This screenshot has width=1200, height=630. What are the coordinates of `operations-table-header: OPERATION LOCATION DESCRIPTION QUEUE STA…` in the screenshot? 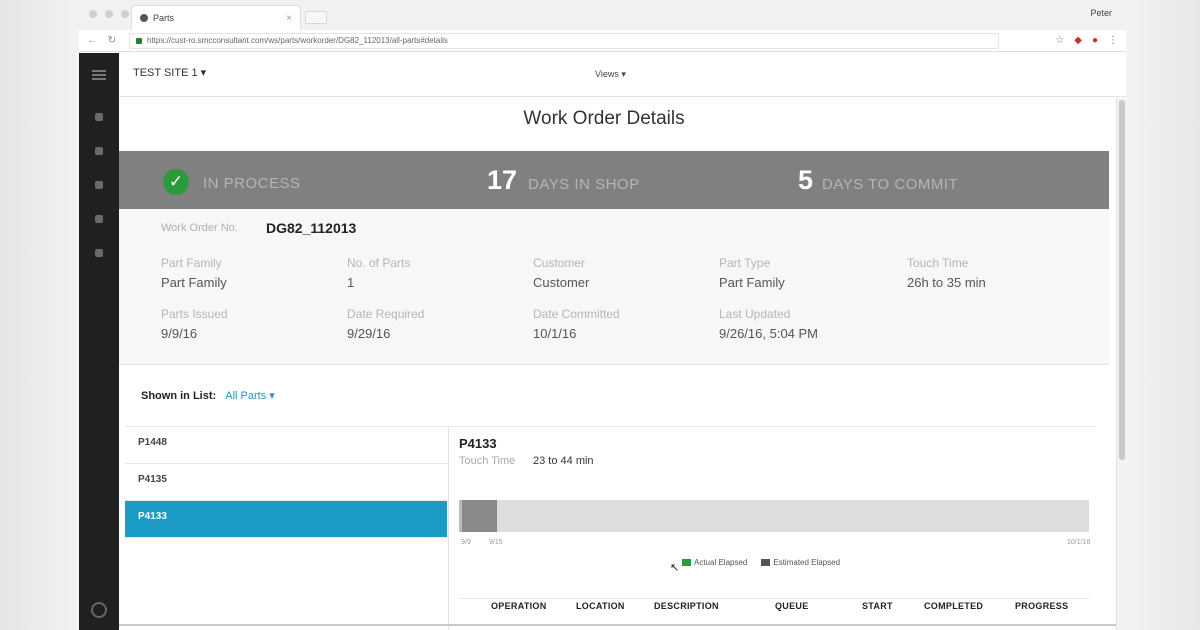 It's located at (774, 610).